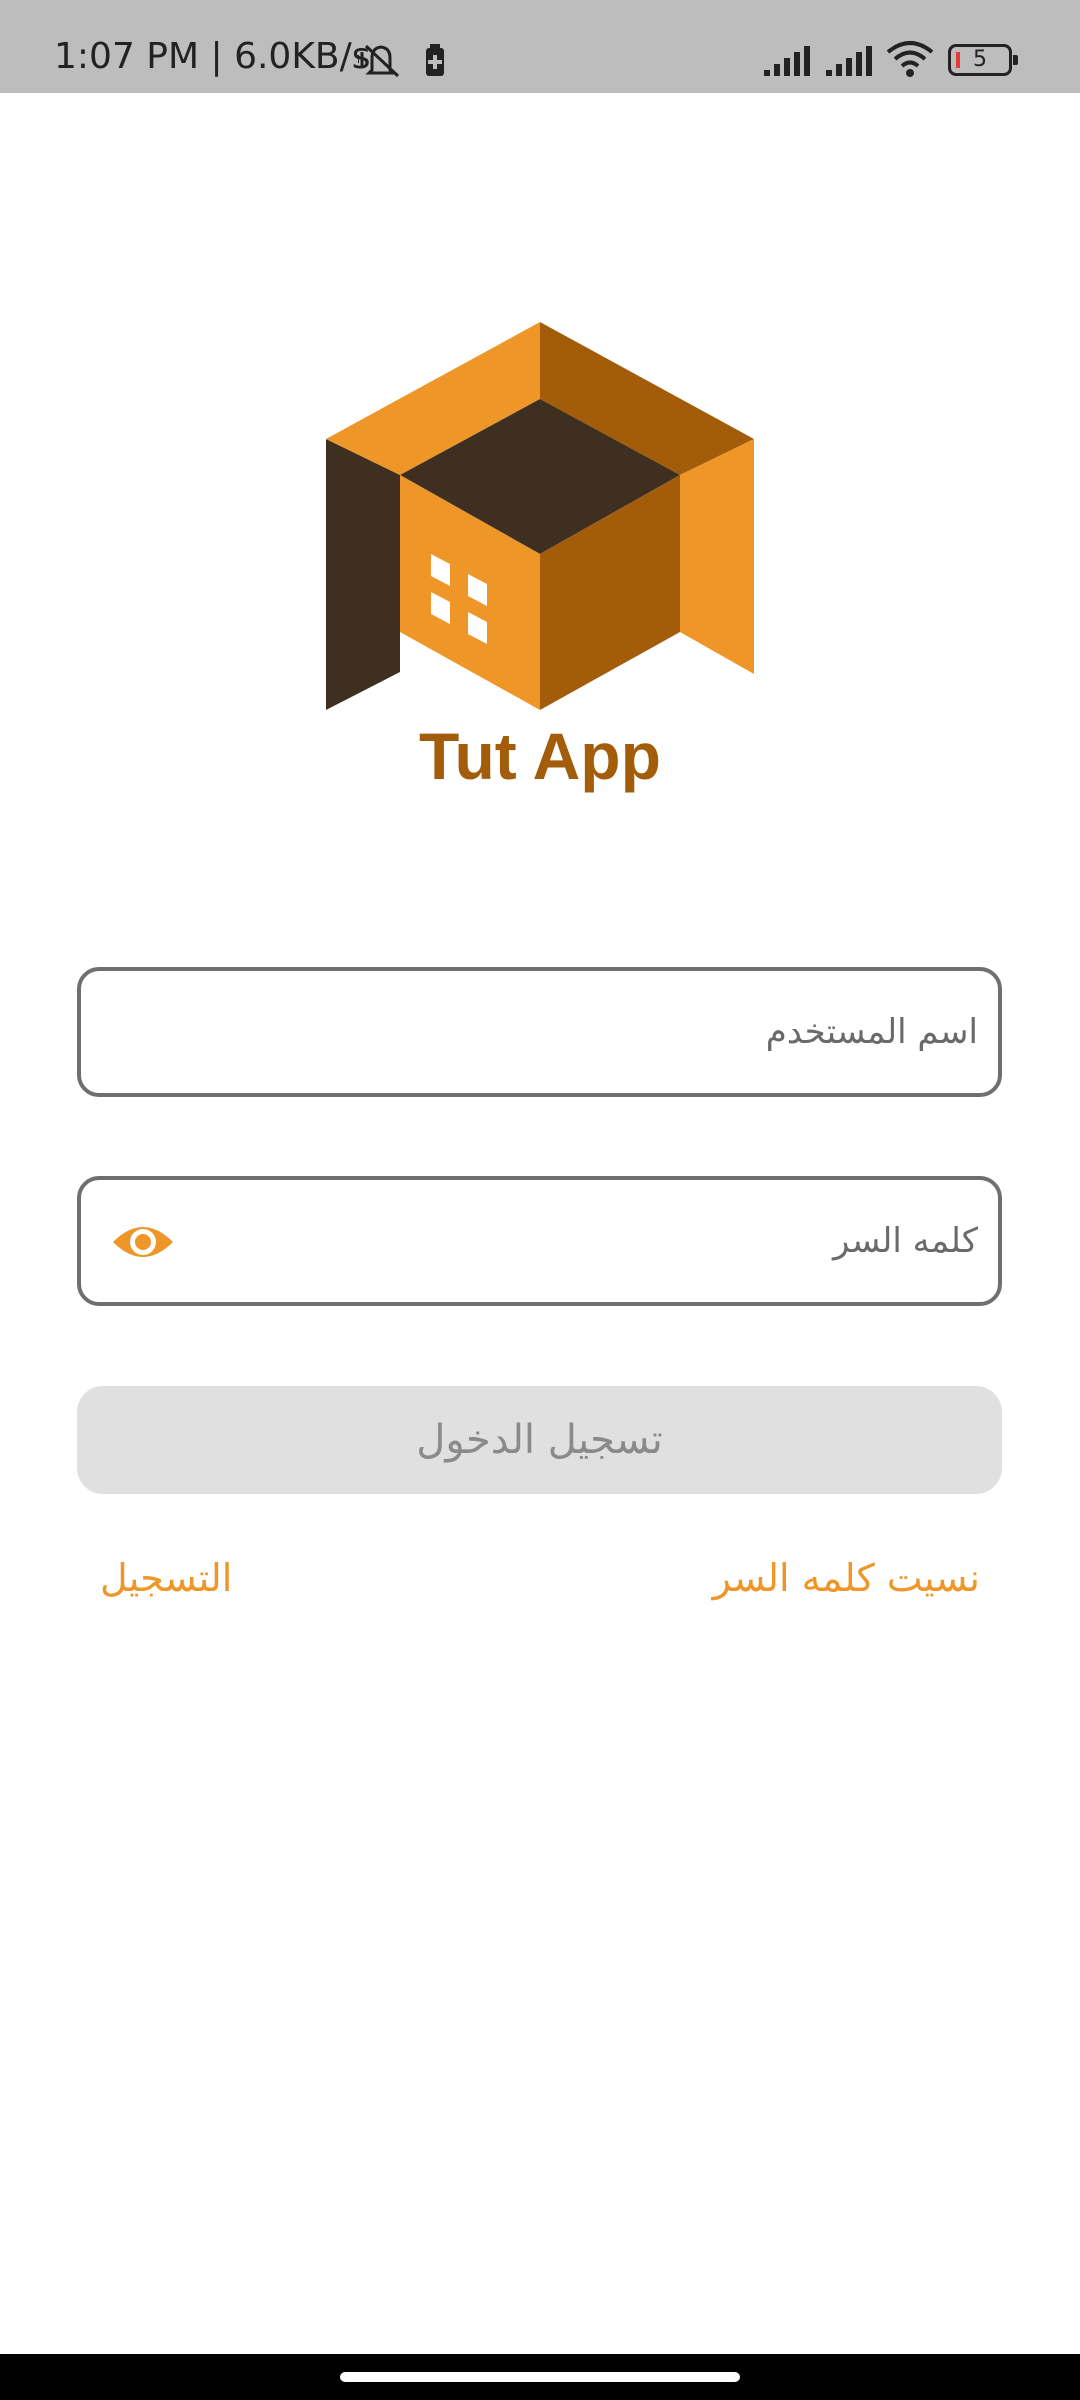 The height and width of the screenshot is (2400, 1080). What do you see at coordinates (540, 756) in the screenshot?
I see `app-name: Tut App` at bounding box center [540, 756].